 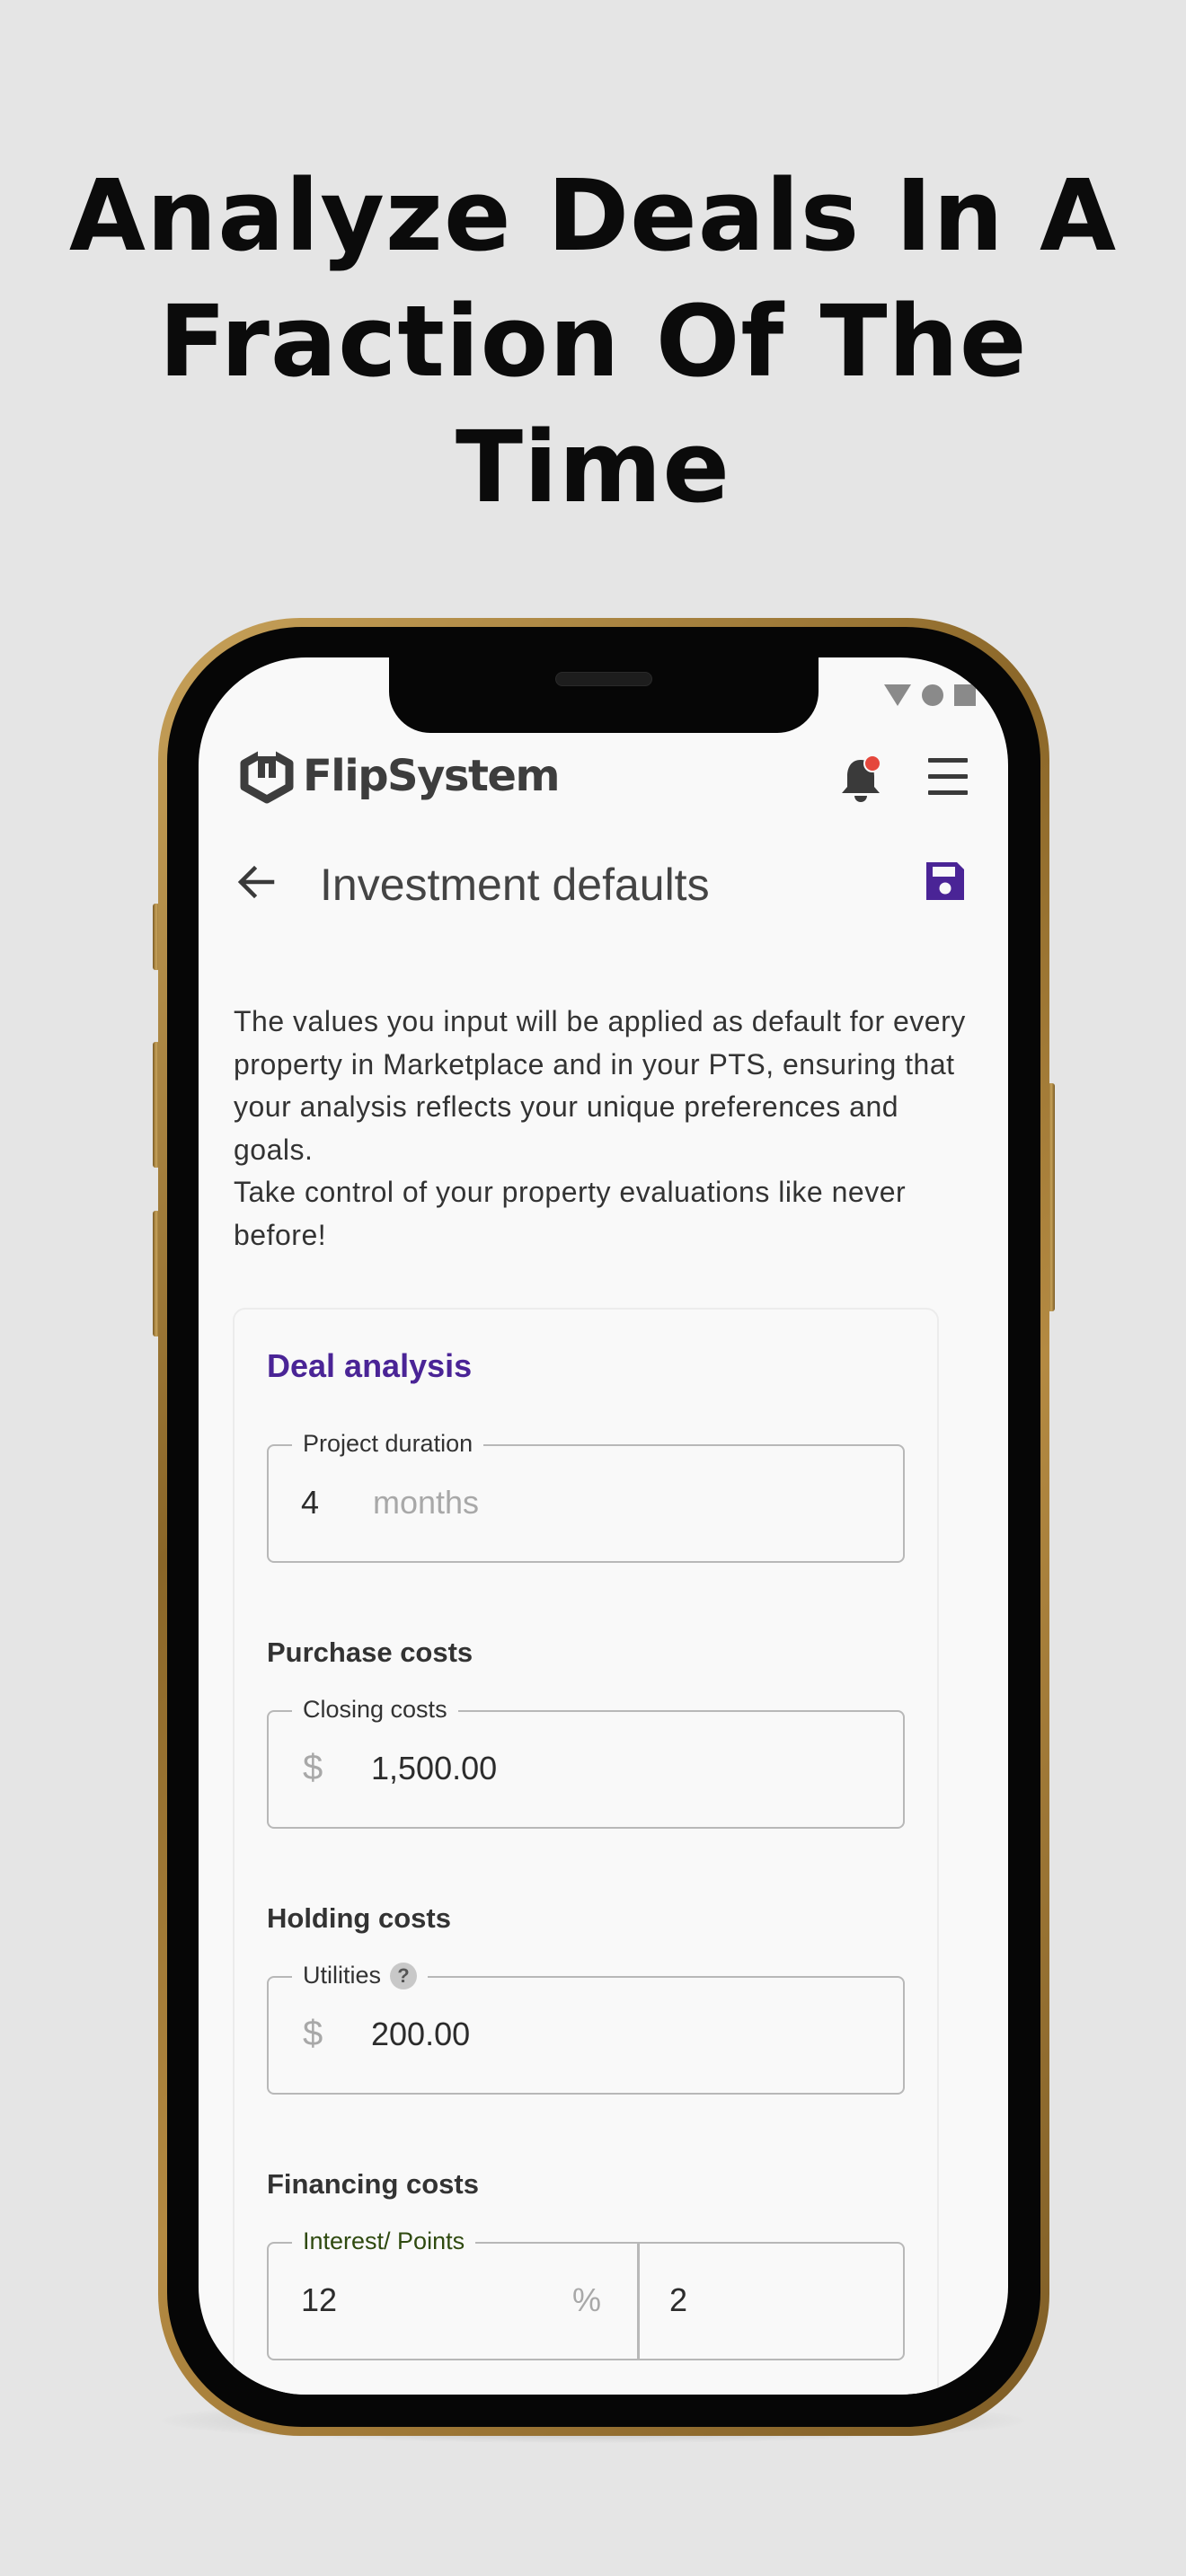 What do you see at coordinates (432, 776) in the screenshot?
I see `logo-text: FlipSystem` at bounding box center [432, 776].